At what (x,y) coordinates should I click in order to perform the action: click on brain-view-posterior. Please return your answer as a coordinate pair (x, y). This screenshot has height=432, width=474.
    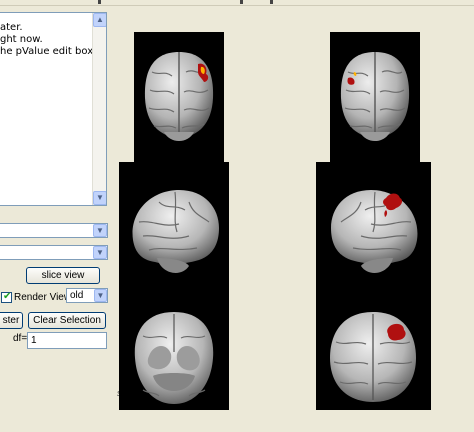
    Looking at the image, I should click on (179, 98).